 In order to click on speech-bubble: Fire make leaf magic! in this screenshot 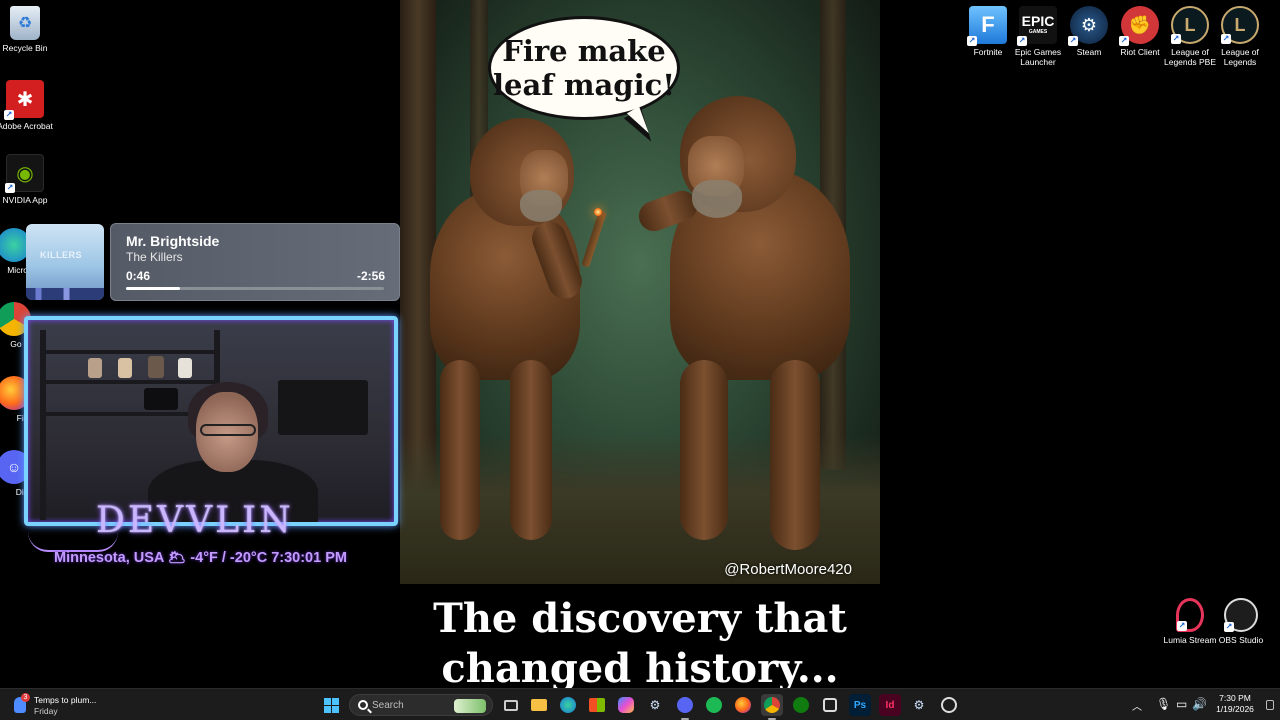, I will do `click(584, 82)`.